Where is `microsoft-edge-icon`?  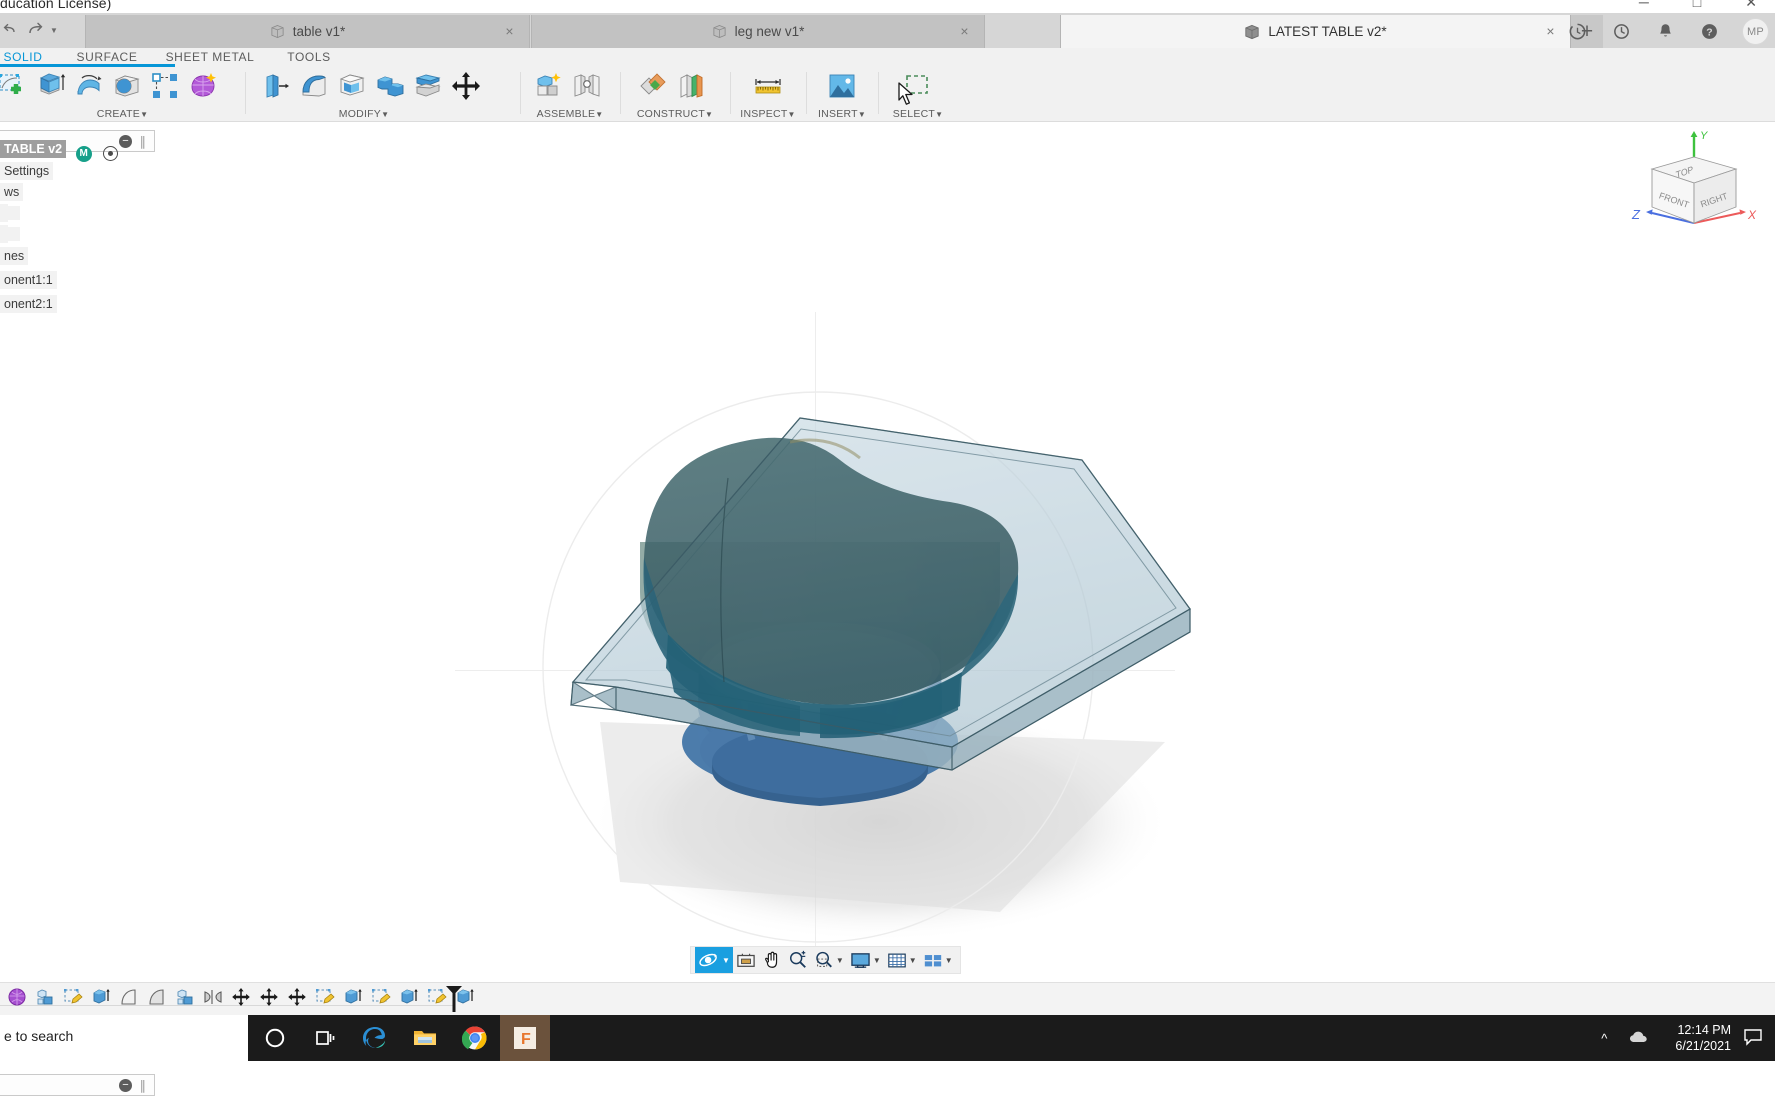 microsoft-edge-icon is located at coordinates (375, 1038).